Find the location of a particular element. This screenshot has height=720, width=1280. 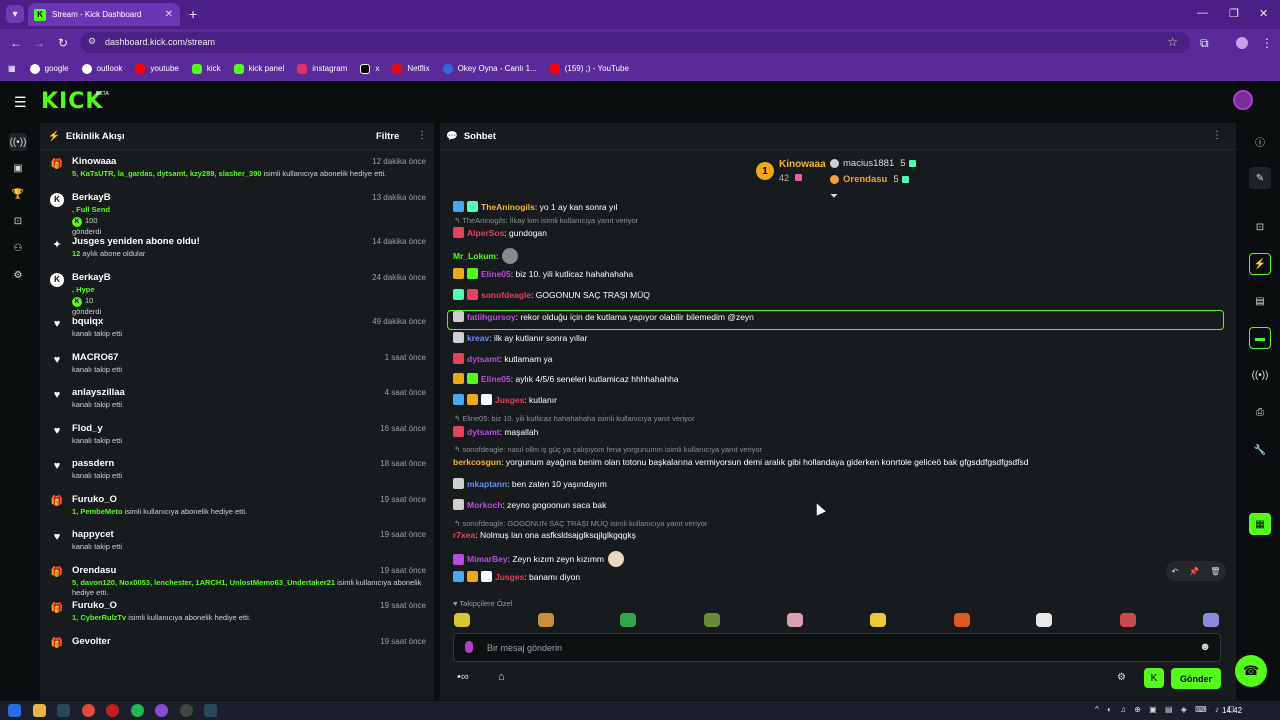

chat-username: Mr_Lokum is located at coordinates (474, 256).